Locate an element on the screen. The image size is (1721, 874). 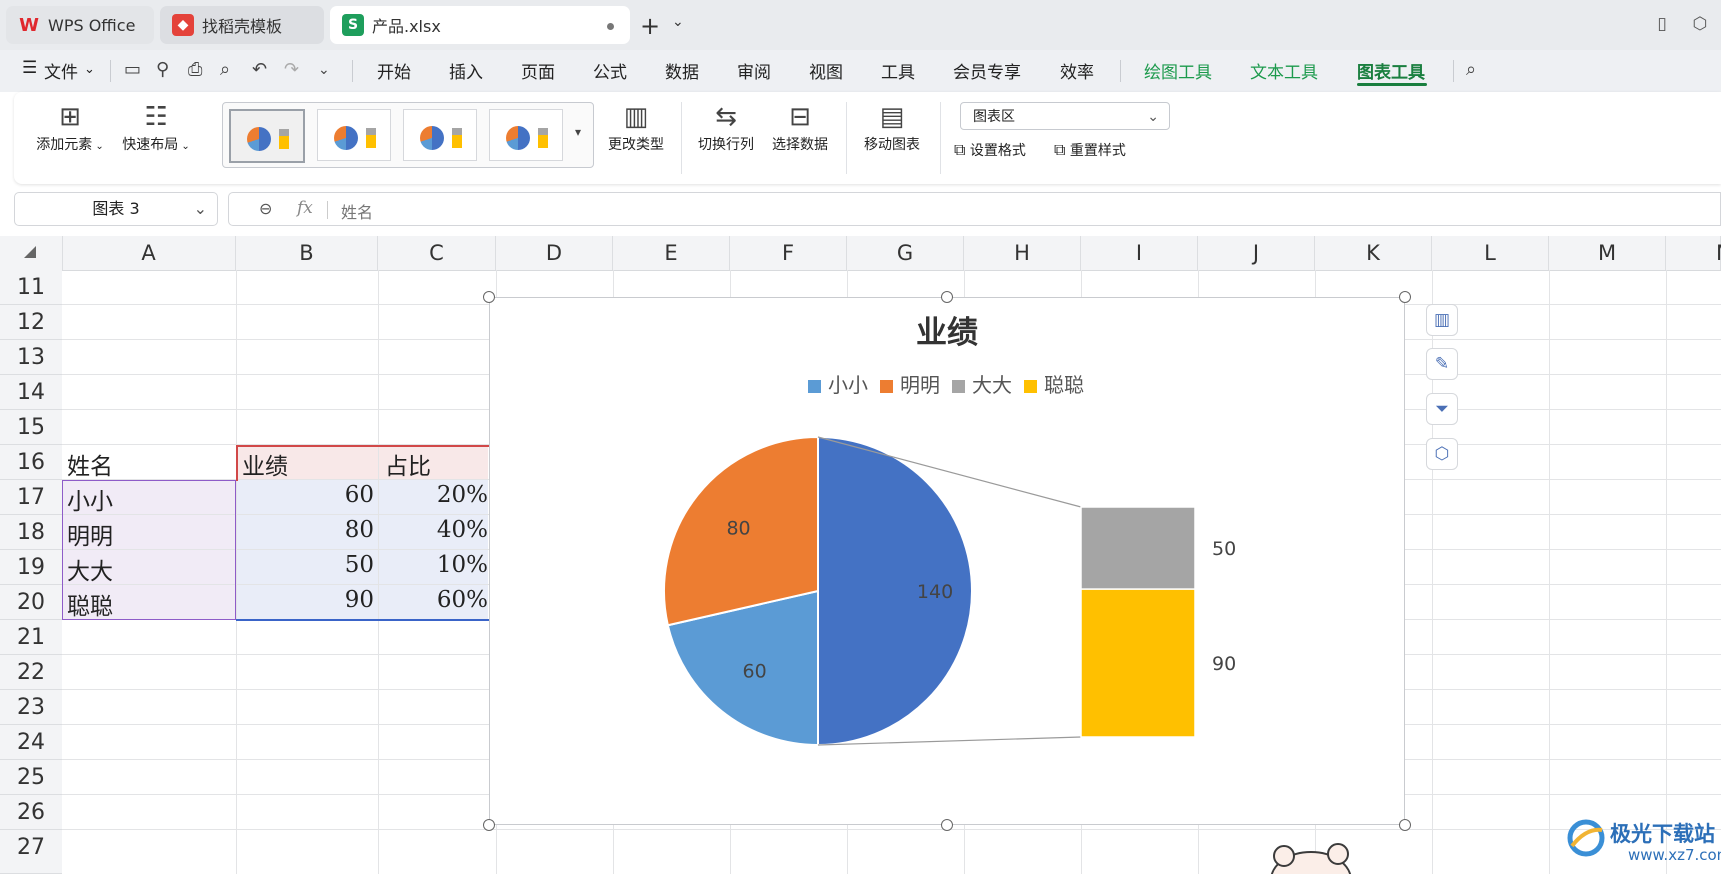
cell-a16: 姓名 is located at coordinates (90, 464).